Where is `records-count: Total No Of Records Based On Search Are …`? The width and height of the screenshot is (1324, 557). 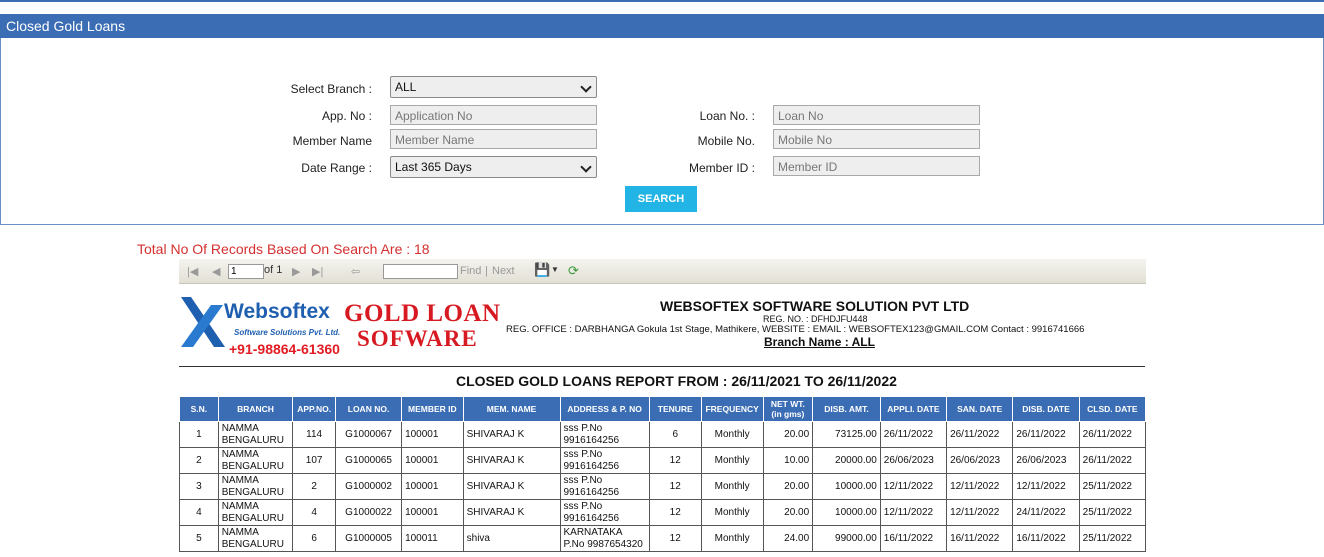
records-count: Total No Of Records Based On Search Are … is located at coordinates (283, 249).